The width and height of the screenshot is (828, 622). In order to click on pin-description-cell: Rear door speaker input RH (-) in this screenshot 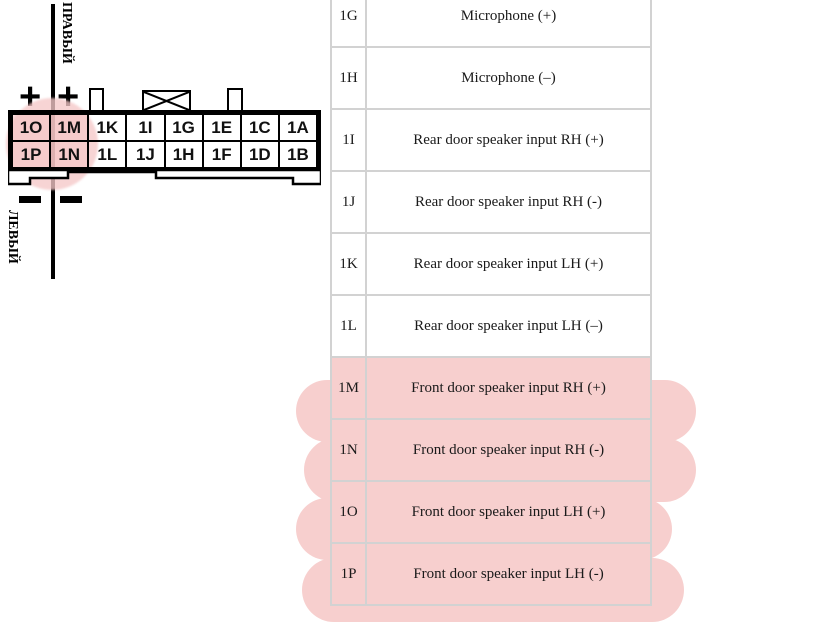, I will do `click(508, 202)`.